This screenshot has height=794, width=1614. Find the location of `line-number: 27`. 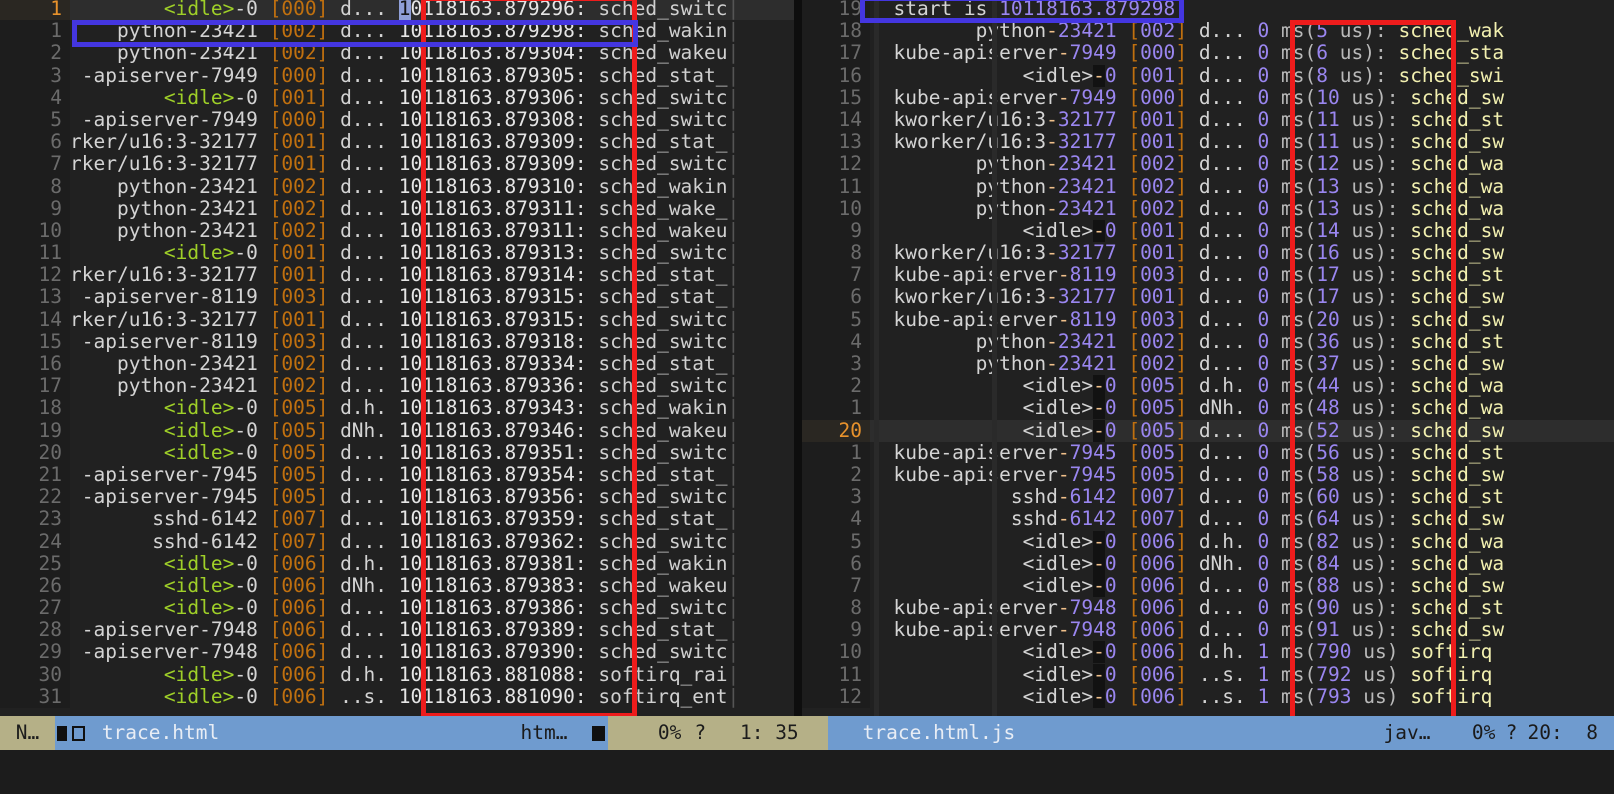

line-number: 27 is located at coordinates (35, 608).